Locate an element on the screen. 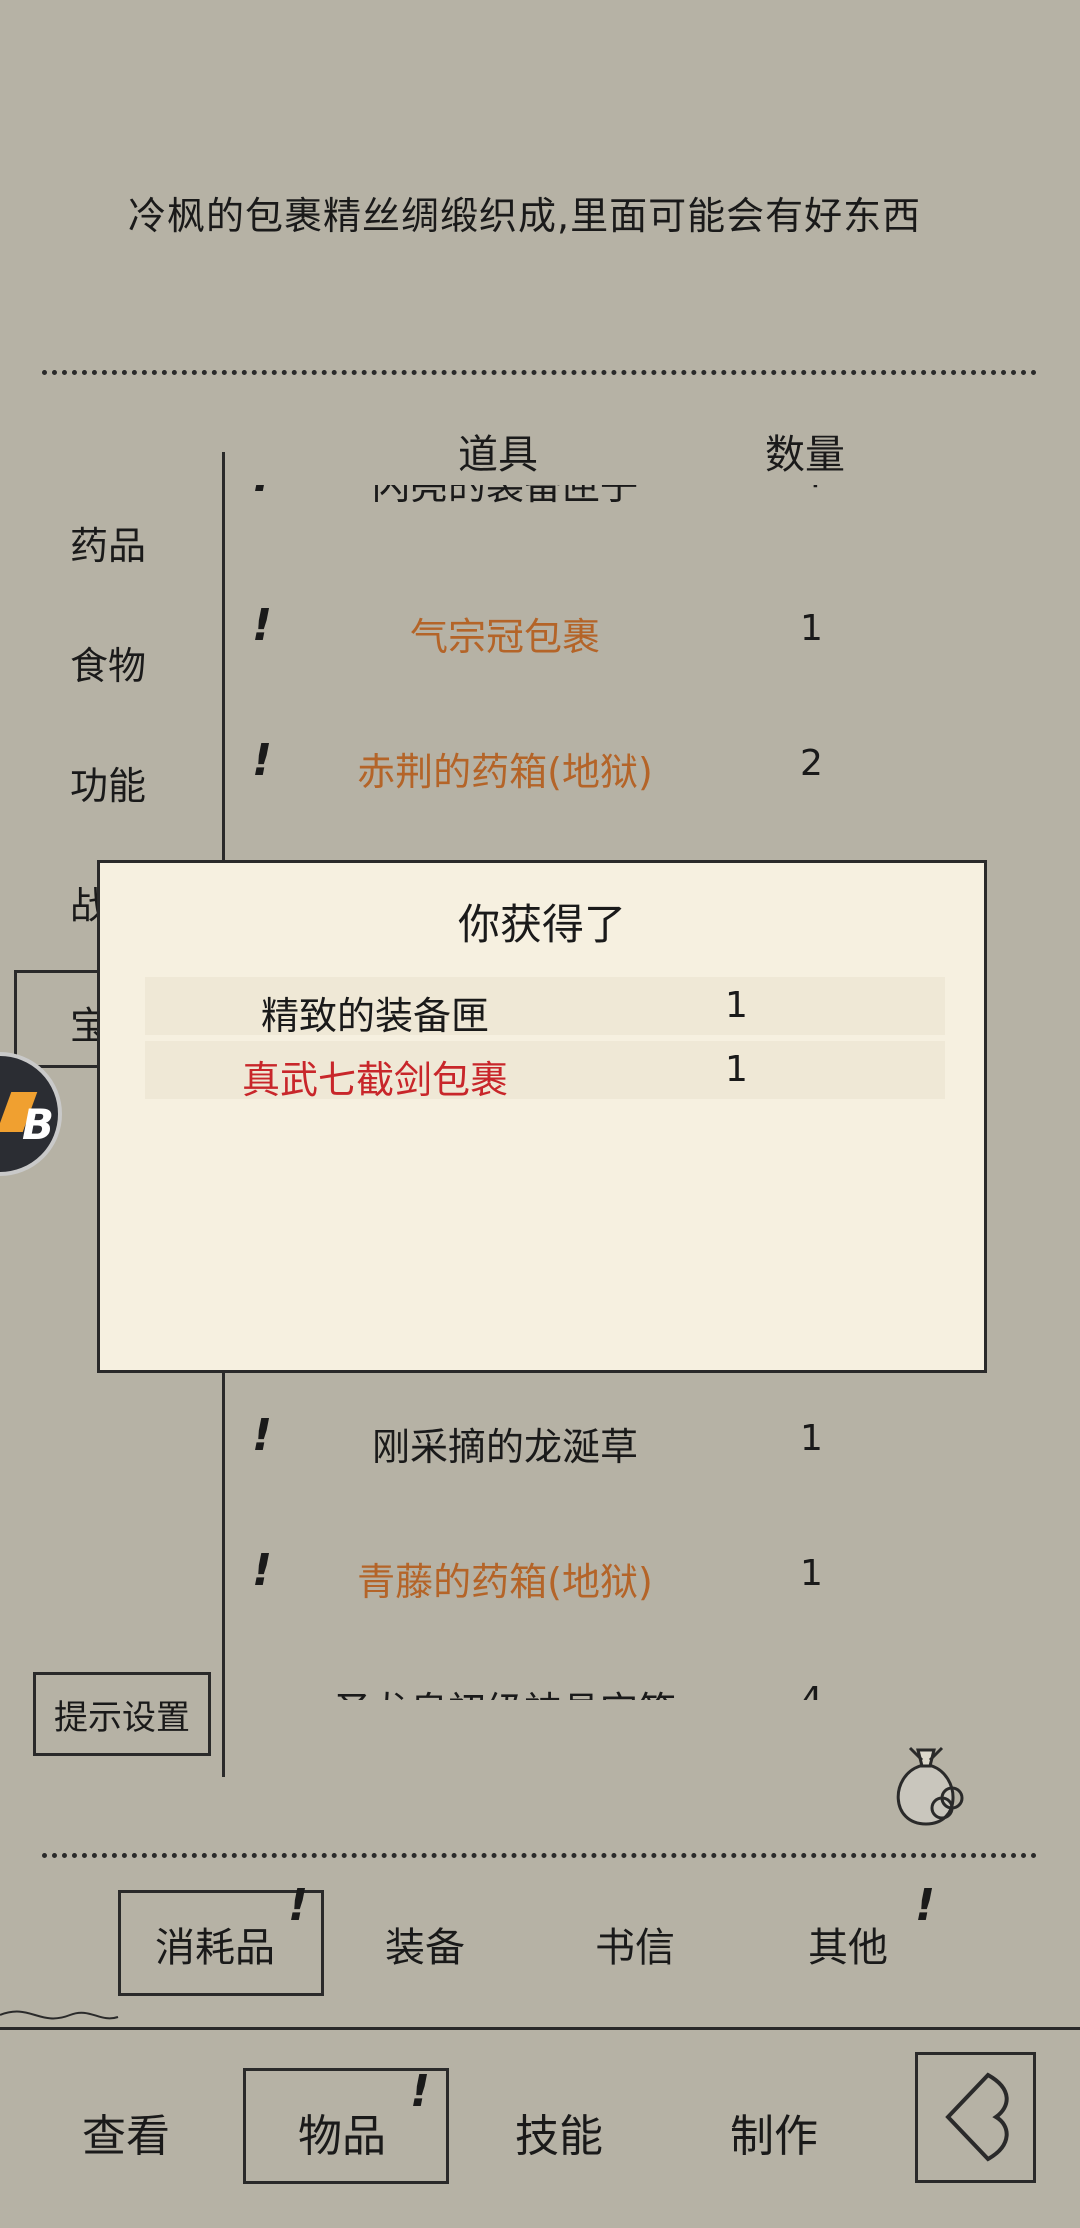  nav-alert-mark: ! is located at coordinates (420, 2091).